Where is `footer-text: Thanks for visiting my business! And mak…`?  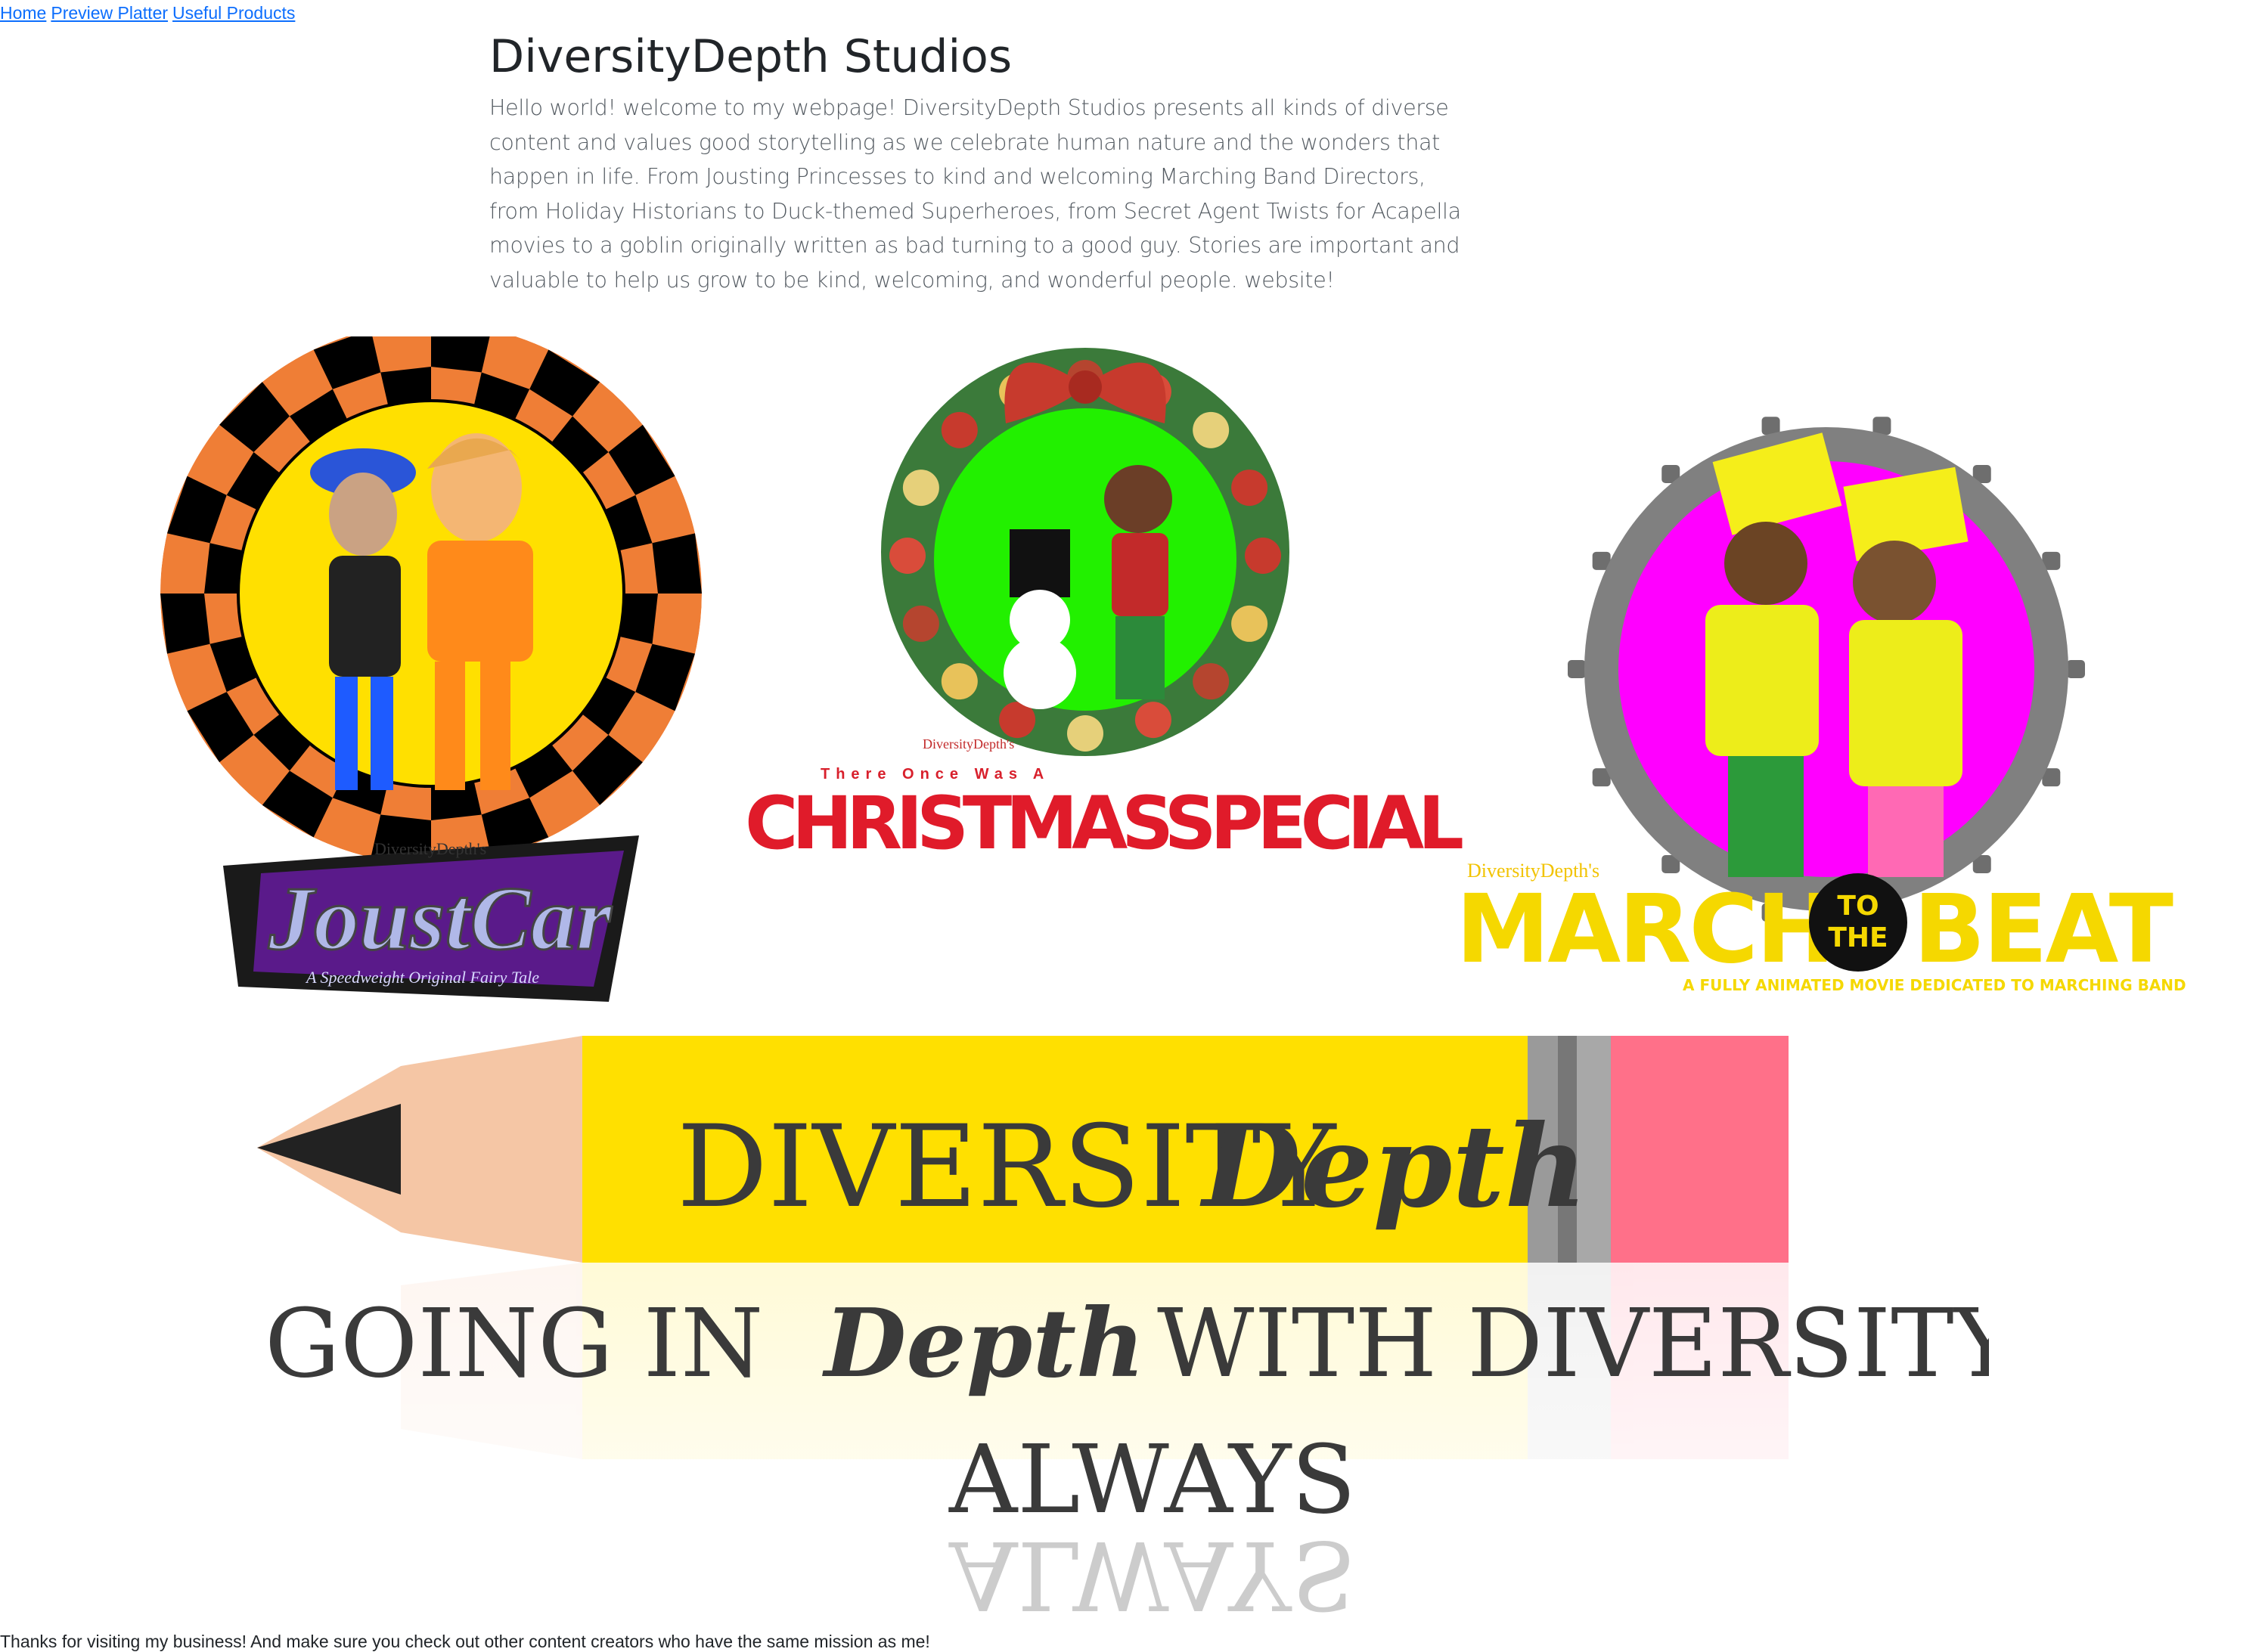
footer-text: Thanks for visiting my business! And mak… is located at coordinates (465, 1641).